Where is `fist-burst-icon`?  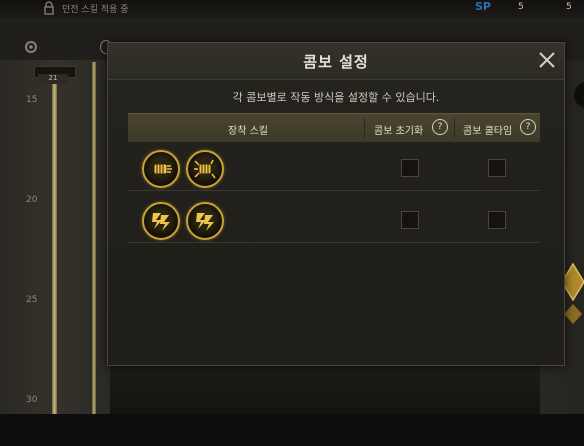
fist-burst-icon is located at coordinates (205, 169).